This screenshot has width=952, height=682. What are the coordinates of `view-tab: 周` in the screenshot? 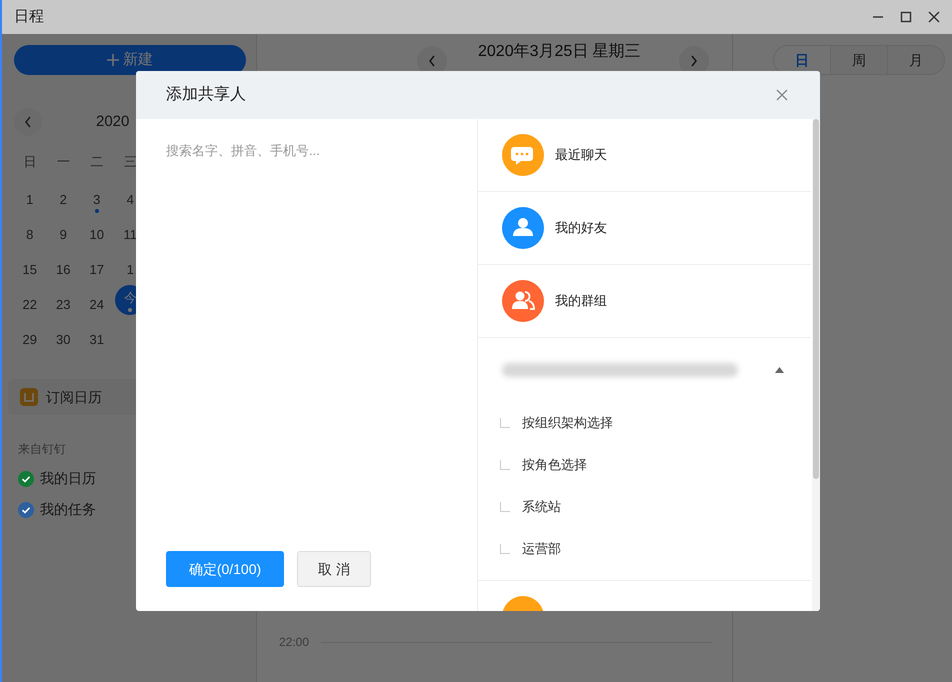 It's located at (858, 60).